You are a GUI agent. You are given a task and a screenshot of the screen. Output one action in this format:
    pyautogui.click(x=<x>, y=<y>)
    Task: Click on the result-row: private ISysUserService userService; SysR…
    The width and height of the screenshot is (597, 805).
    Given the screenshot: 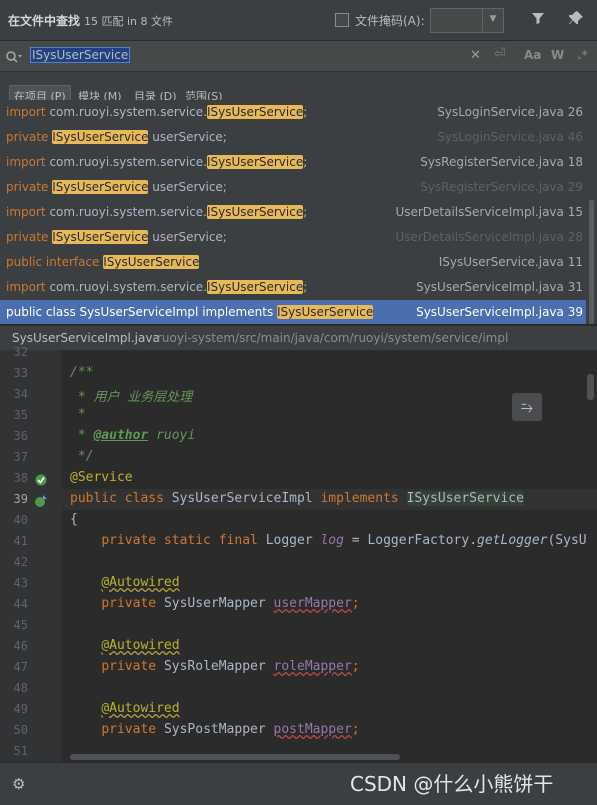 What is the action you would take?
    pyautogui.click(x=293, y=187)
    